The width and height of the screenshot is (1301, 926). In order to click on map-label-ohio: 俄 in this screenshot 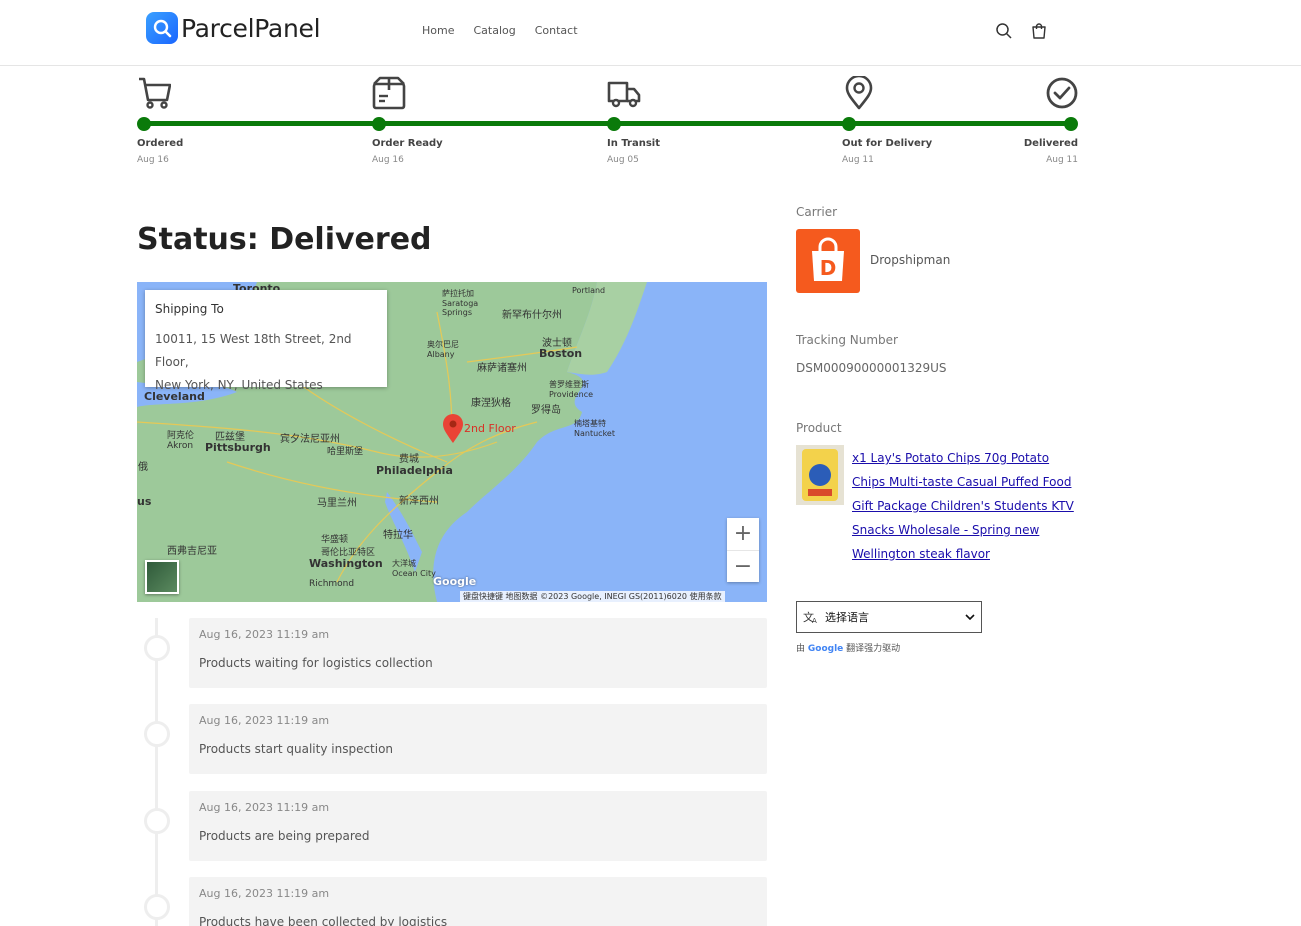, I will do `click(143, 467)`.